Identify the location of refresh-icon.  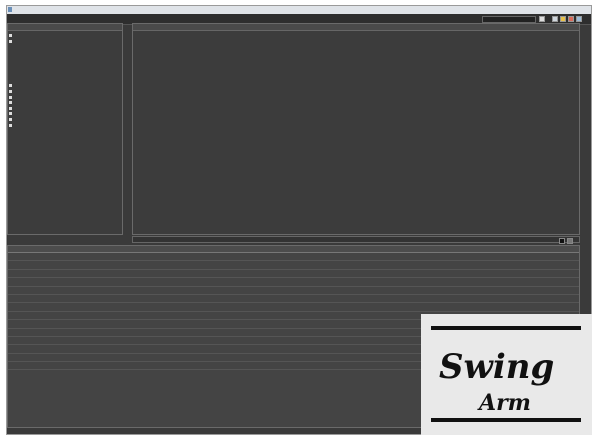
(542, 19).